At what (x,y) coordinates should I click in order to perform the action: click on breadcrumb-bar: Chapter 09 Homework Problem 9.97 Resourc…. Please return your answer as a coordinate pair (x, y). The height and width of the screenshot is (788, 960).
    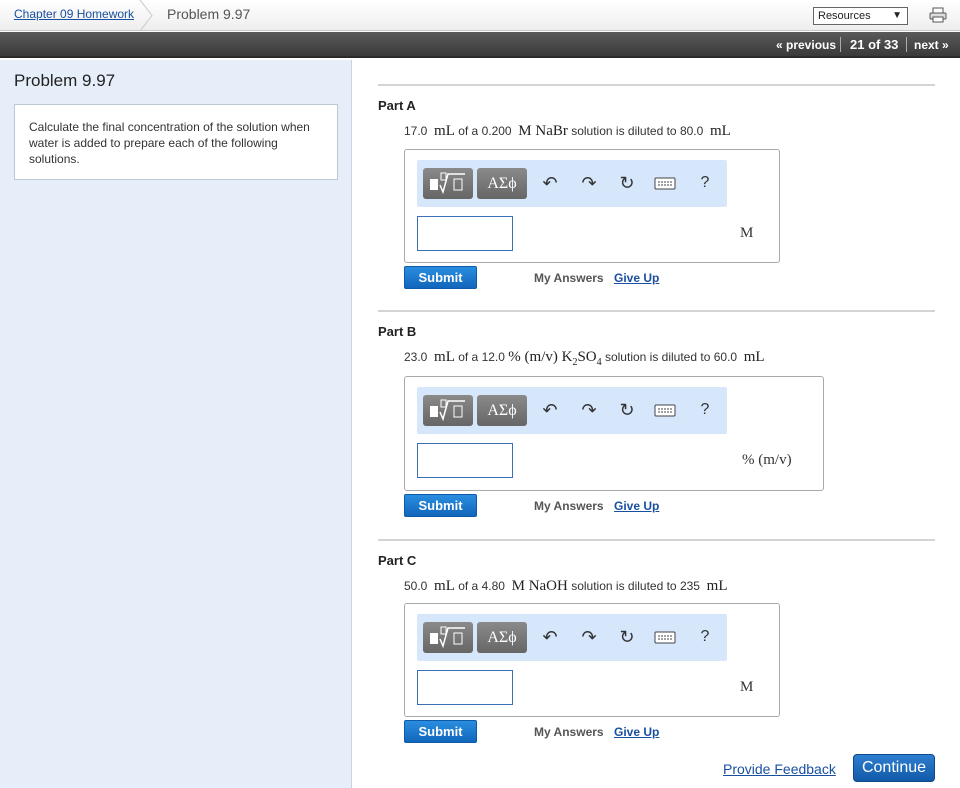
    Looking at the image, I should click on (480, 15).